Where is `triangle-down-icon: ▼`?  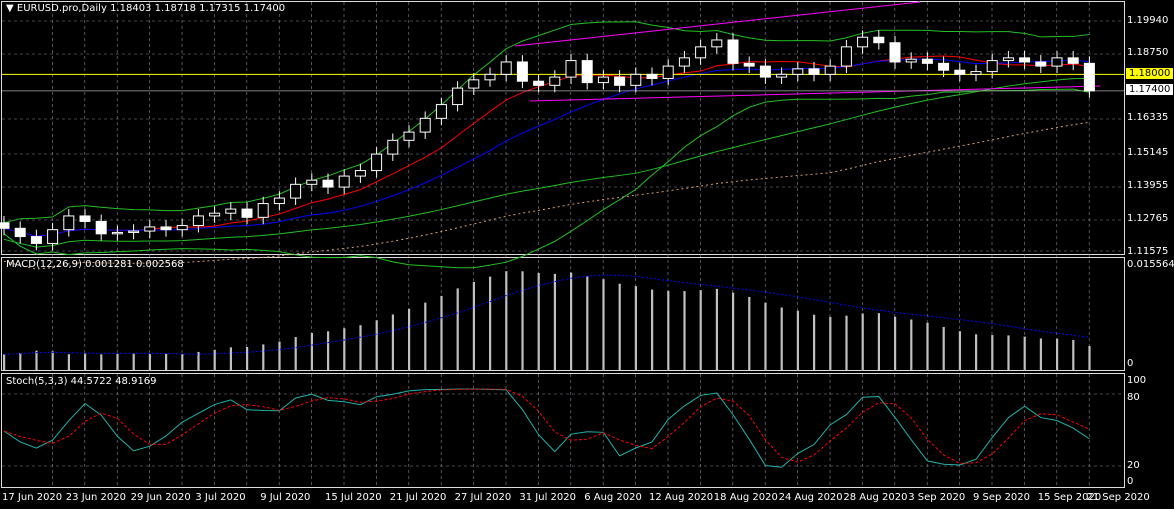 triangle-down-icon: ▼ is located at coordinates (10, 8).